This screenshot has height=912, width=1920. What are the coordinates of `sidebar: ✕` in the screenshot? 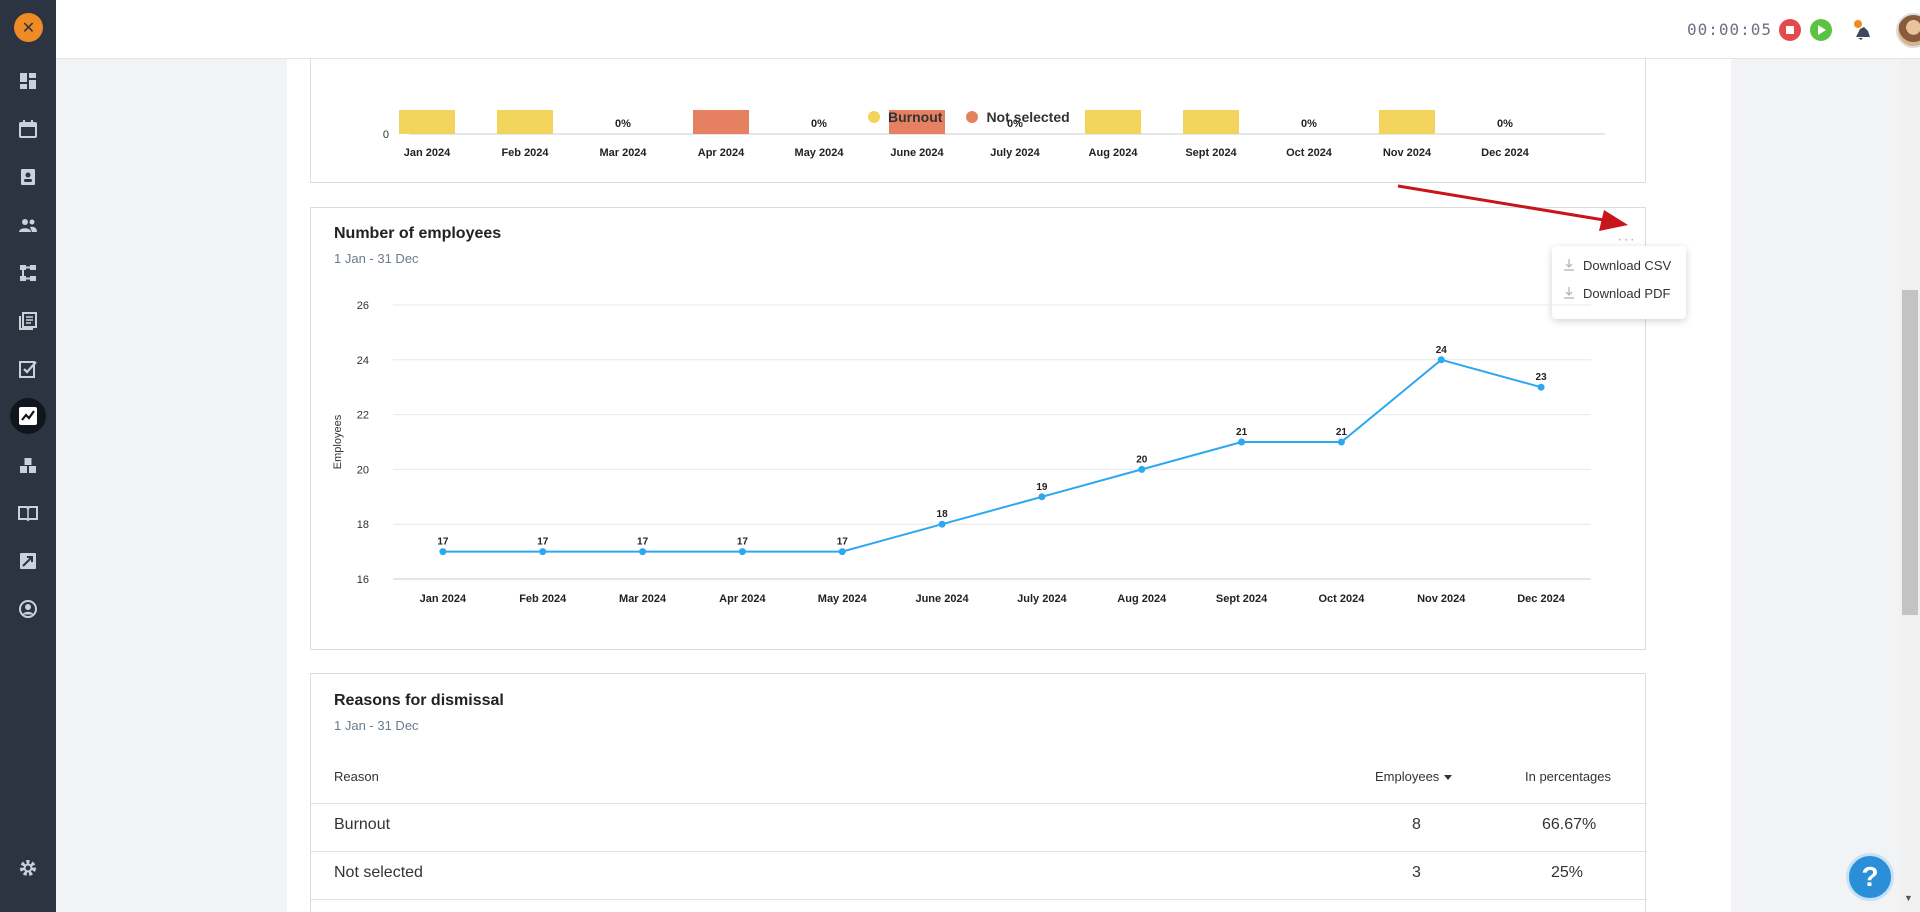 It's located at (28, 456).